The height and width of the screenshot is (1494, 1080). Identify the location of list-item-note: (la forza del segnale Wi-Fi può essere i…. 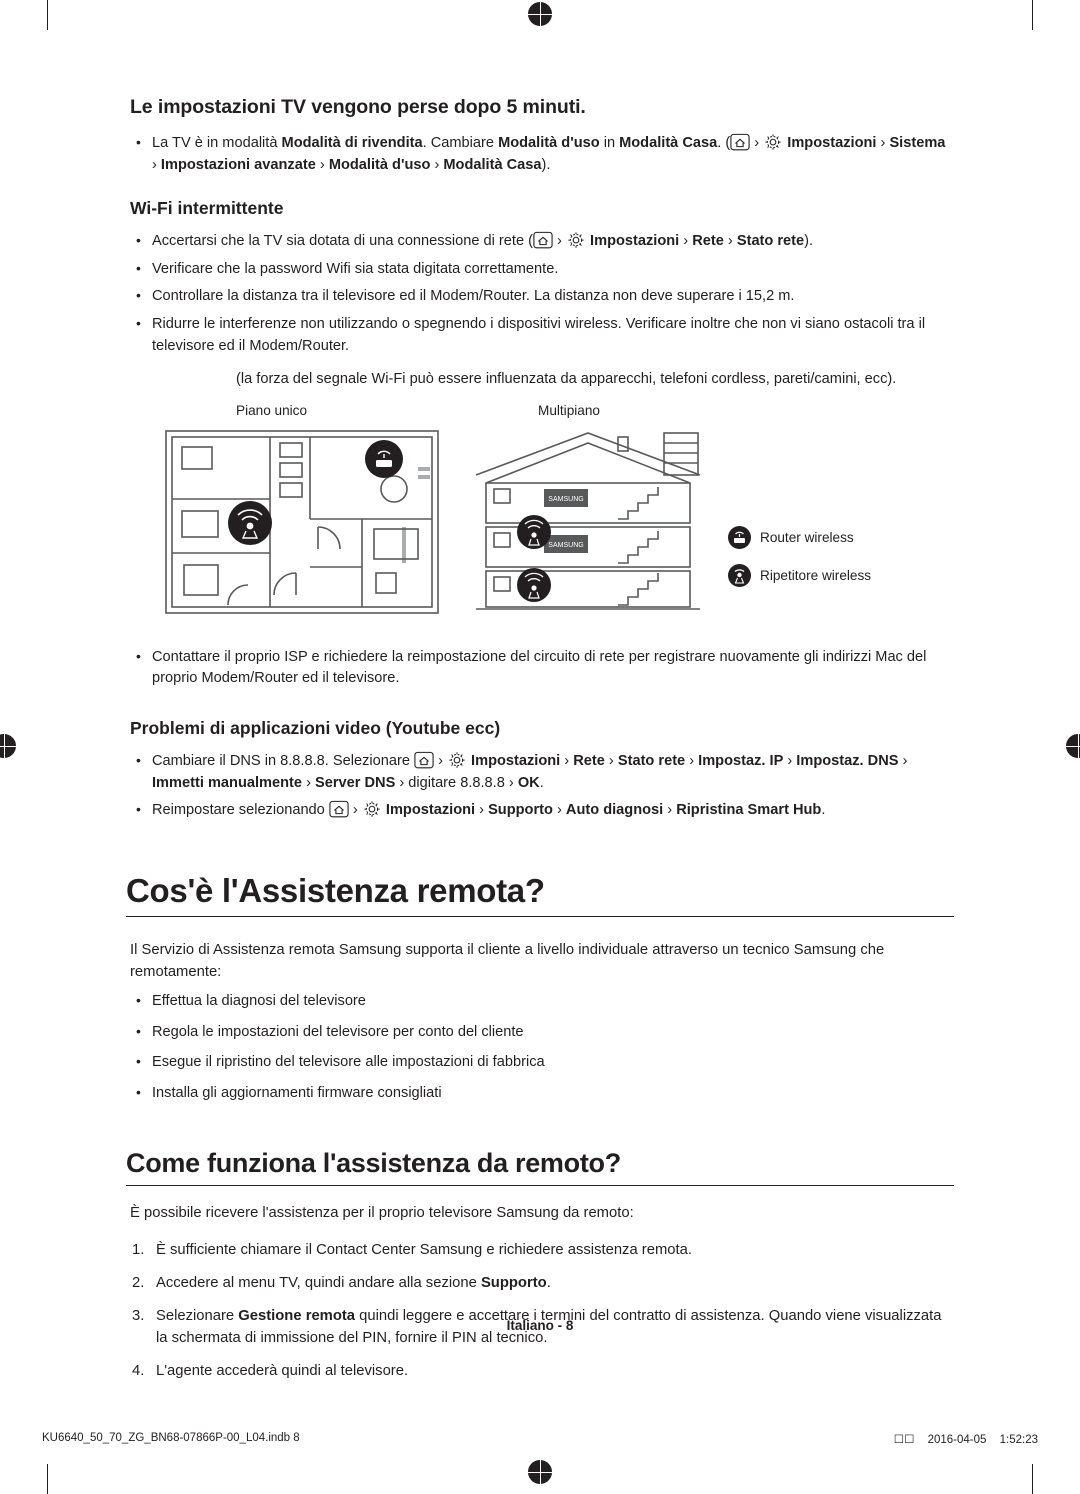
(566, 379).